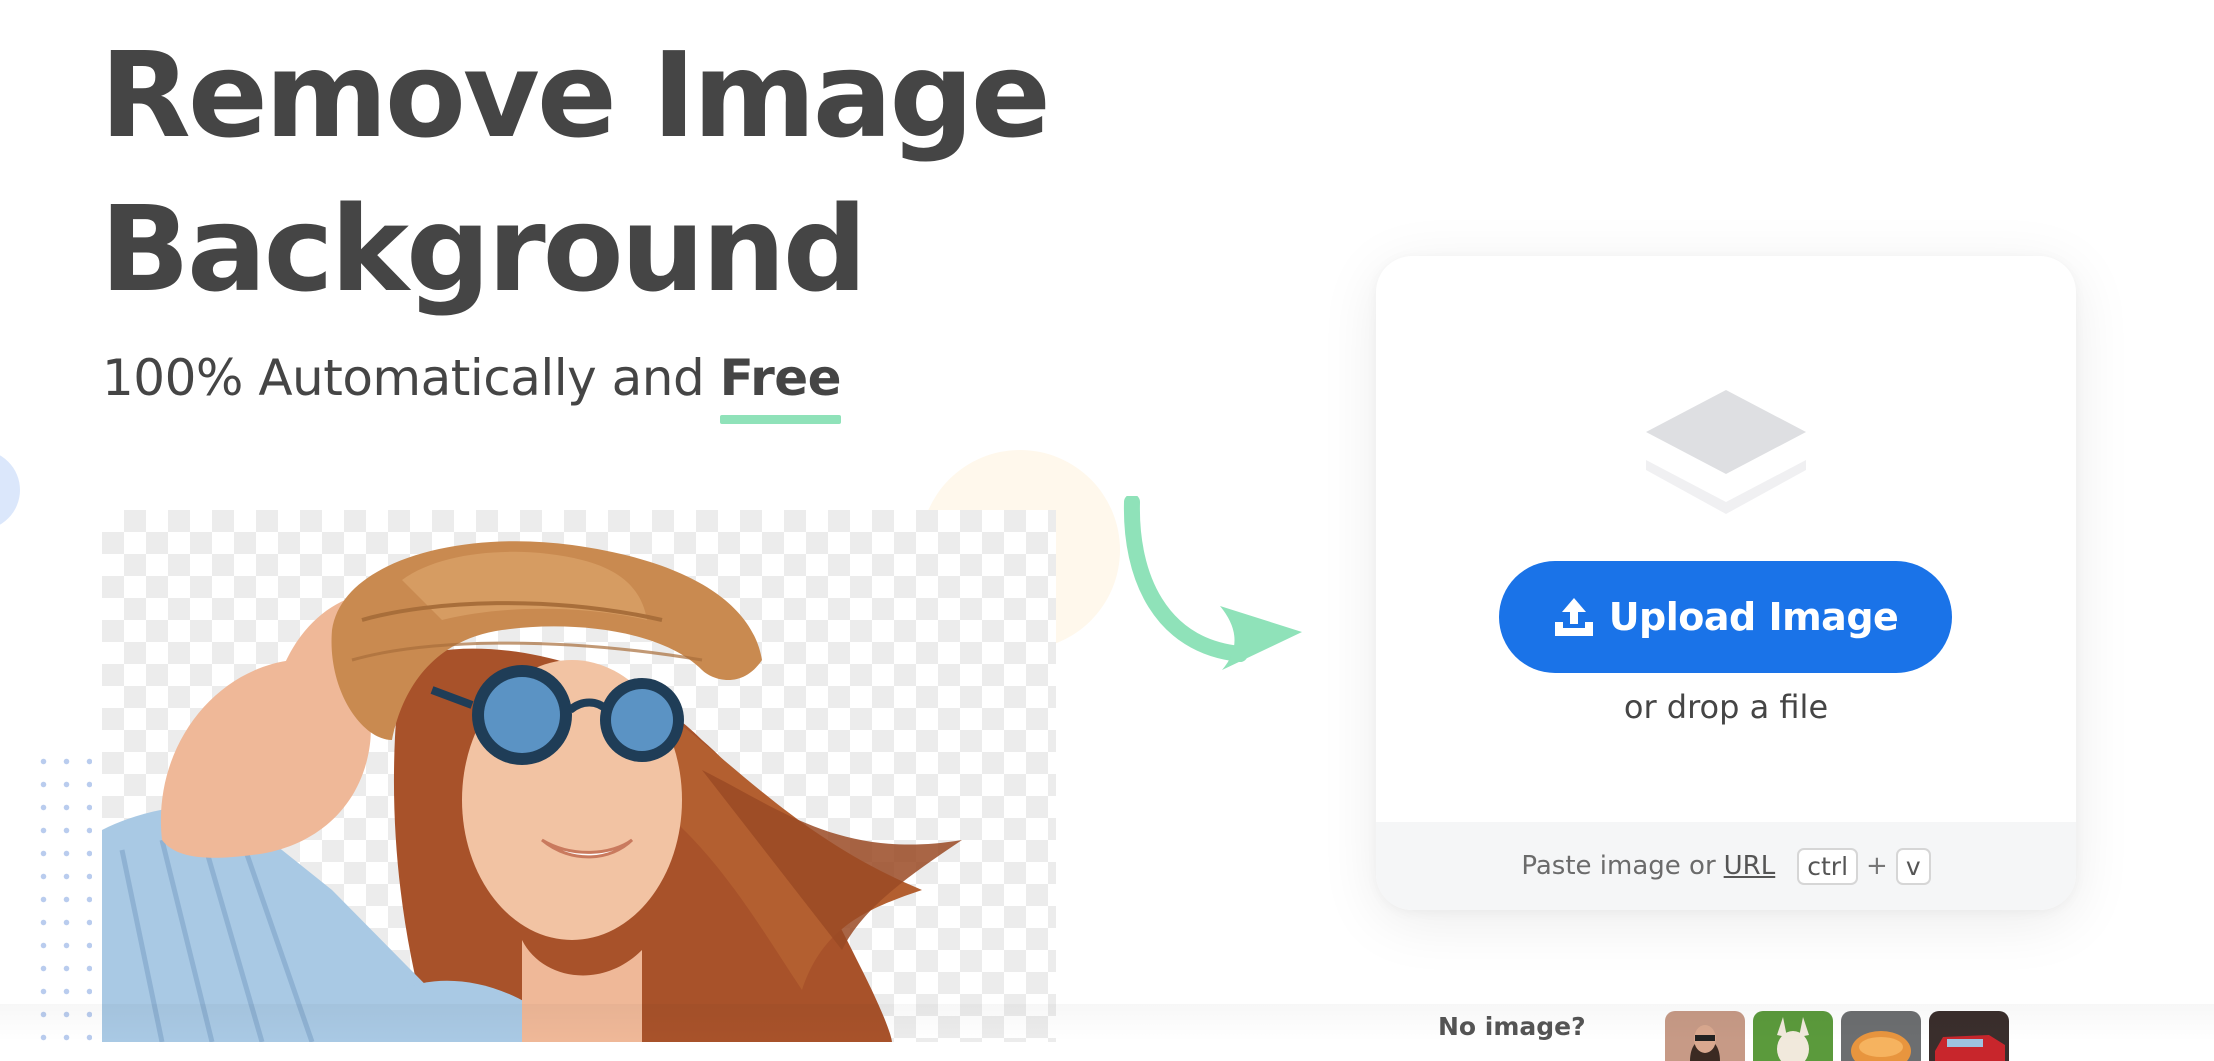  I want to click on decorative-circle-blue, so click(10, 490).